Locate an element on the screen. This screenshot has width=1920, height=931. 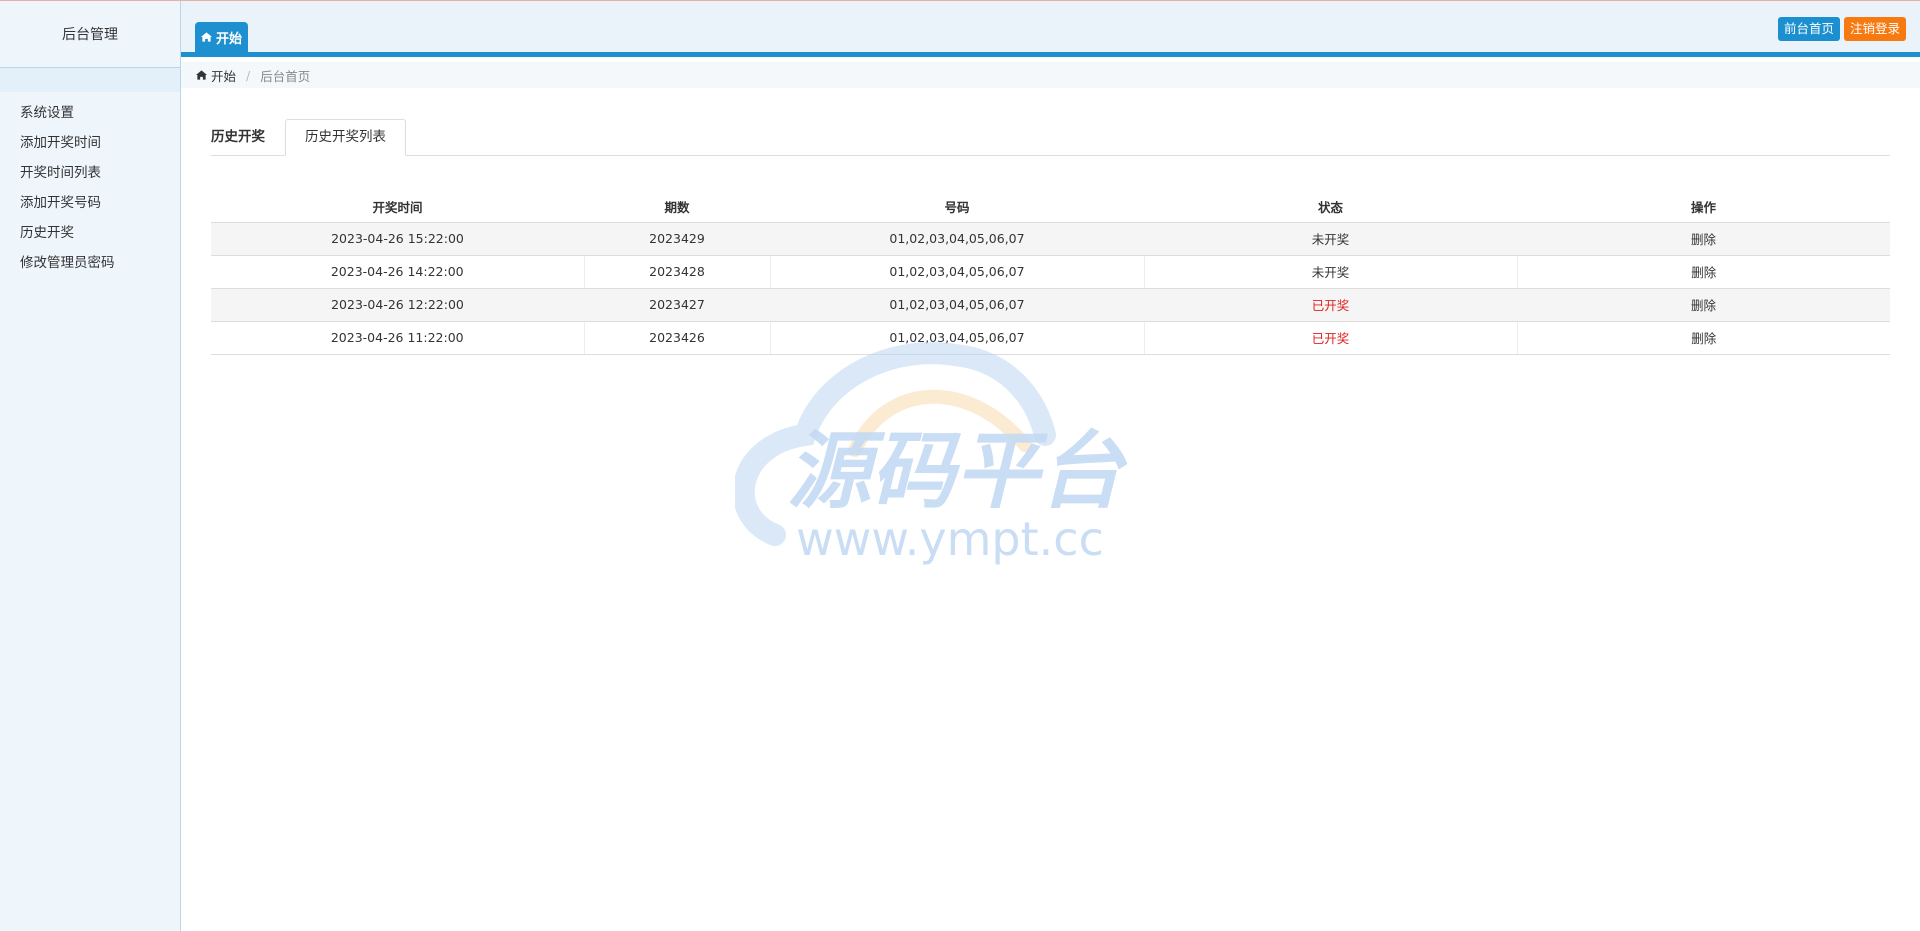
cell-issue: 2023429 is located at coordinates (677, 239).